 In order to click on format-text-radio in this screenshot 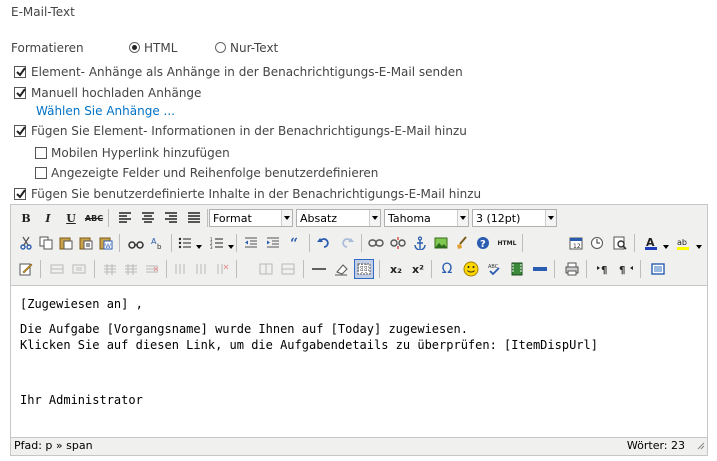, I will do `click(220, 47)`.